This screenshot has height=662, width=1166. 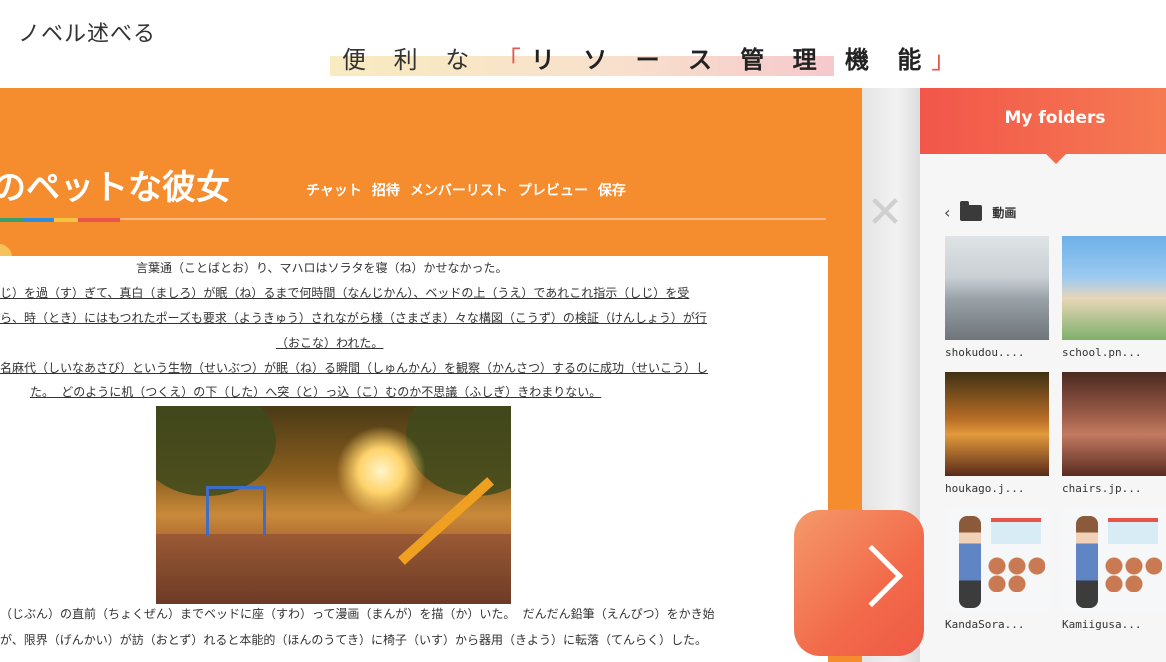 What do you see at coordinates (513, 60) in the screenshot?
I see `headline-open-bracket: 「` at bounding box center [513, 60].